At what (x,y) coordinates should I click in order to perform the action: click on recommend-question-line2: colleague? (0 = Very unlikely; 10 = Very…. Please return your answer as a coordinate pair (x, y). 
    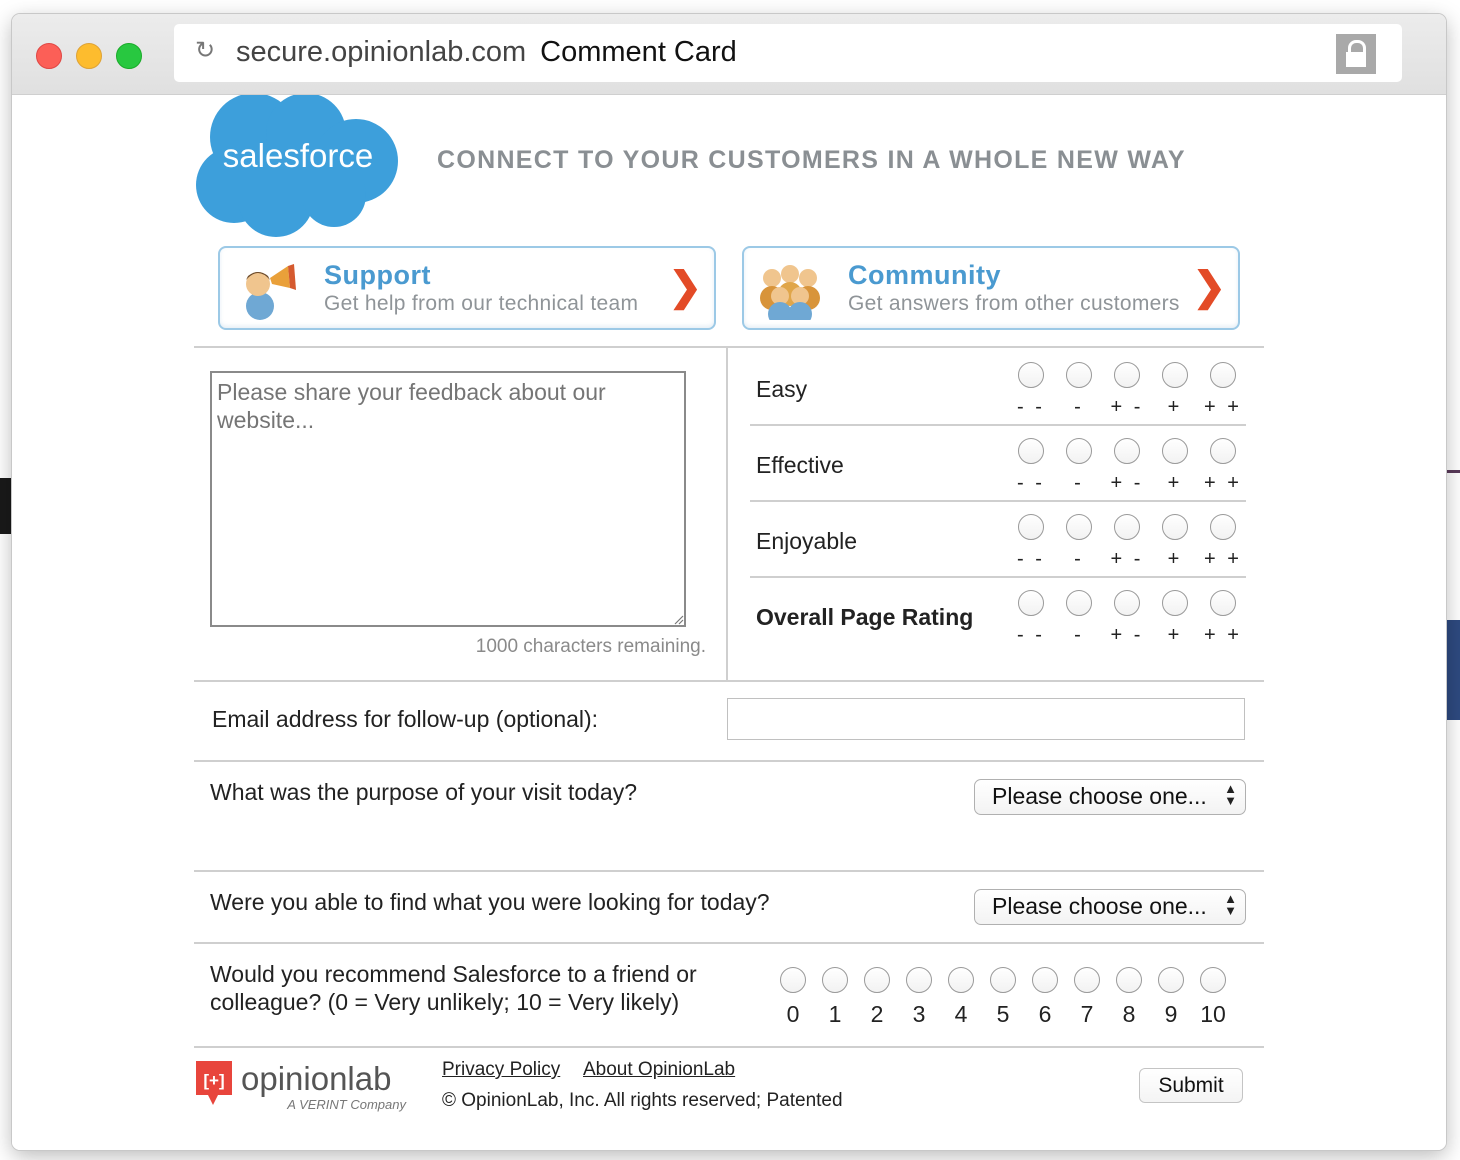
    Looking at the image, I should click on (445, 1002).